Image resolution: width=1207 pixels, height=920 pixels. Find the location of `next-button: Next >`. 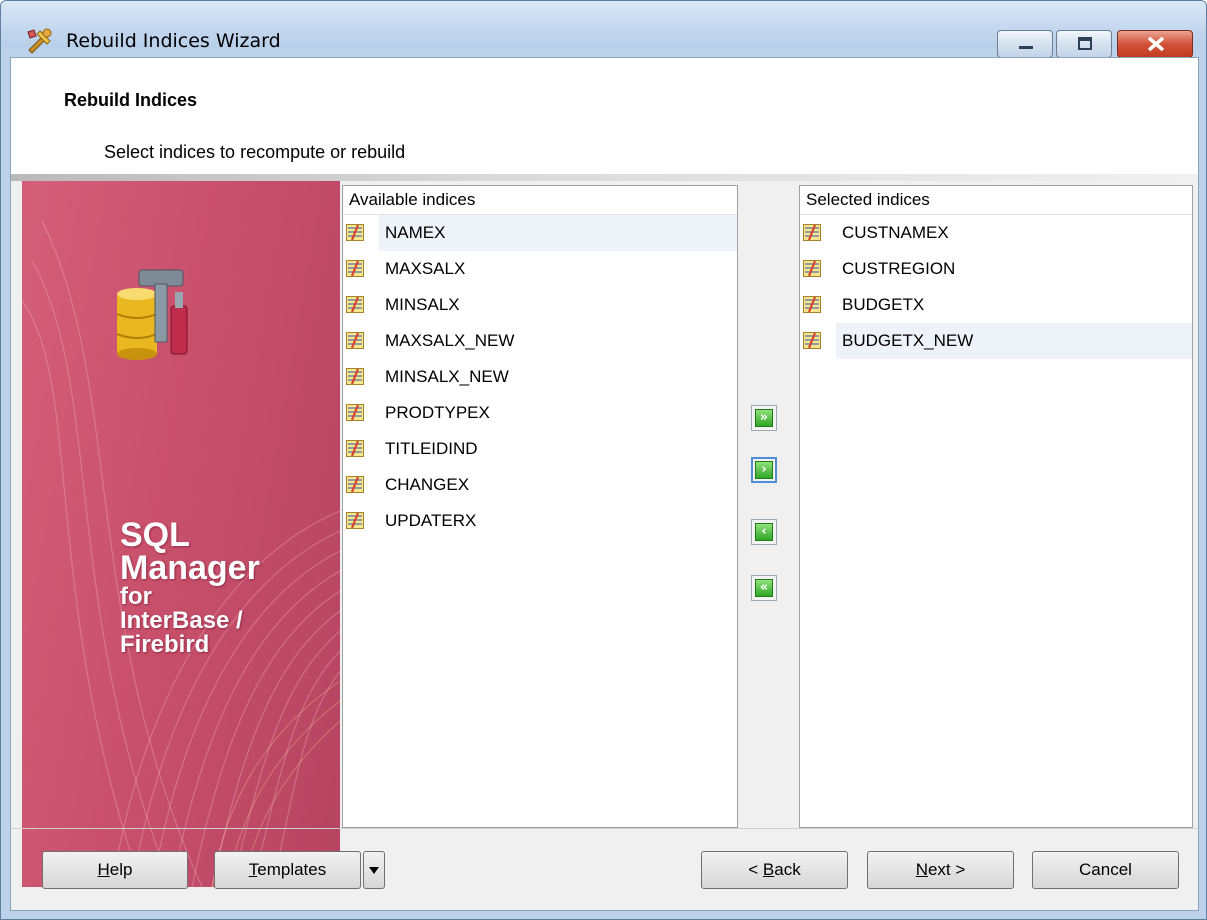

next-button: Next > is located at coordinates (940, 870).